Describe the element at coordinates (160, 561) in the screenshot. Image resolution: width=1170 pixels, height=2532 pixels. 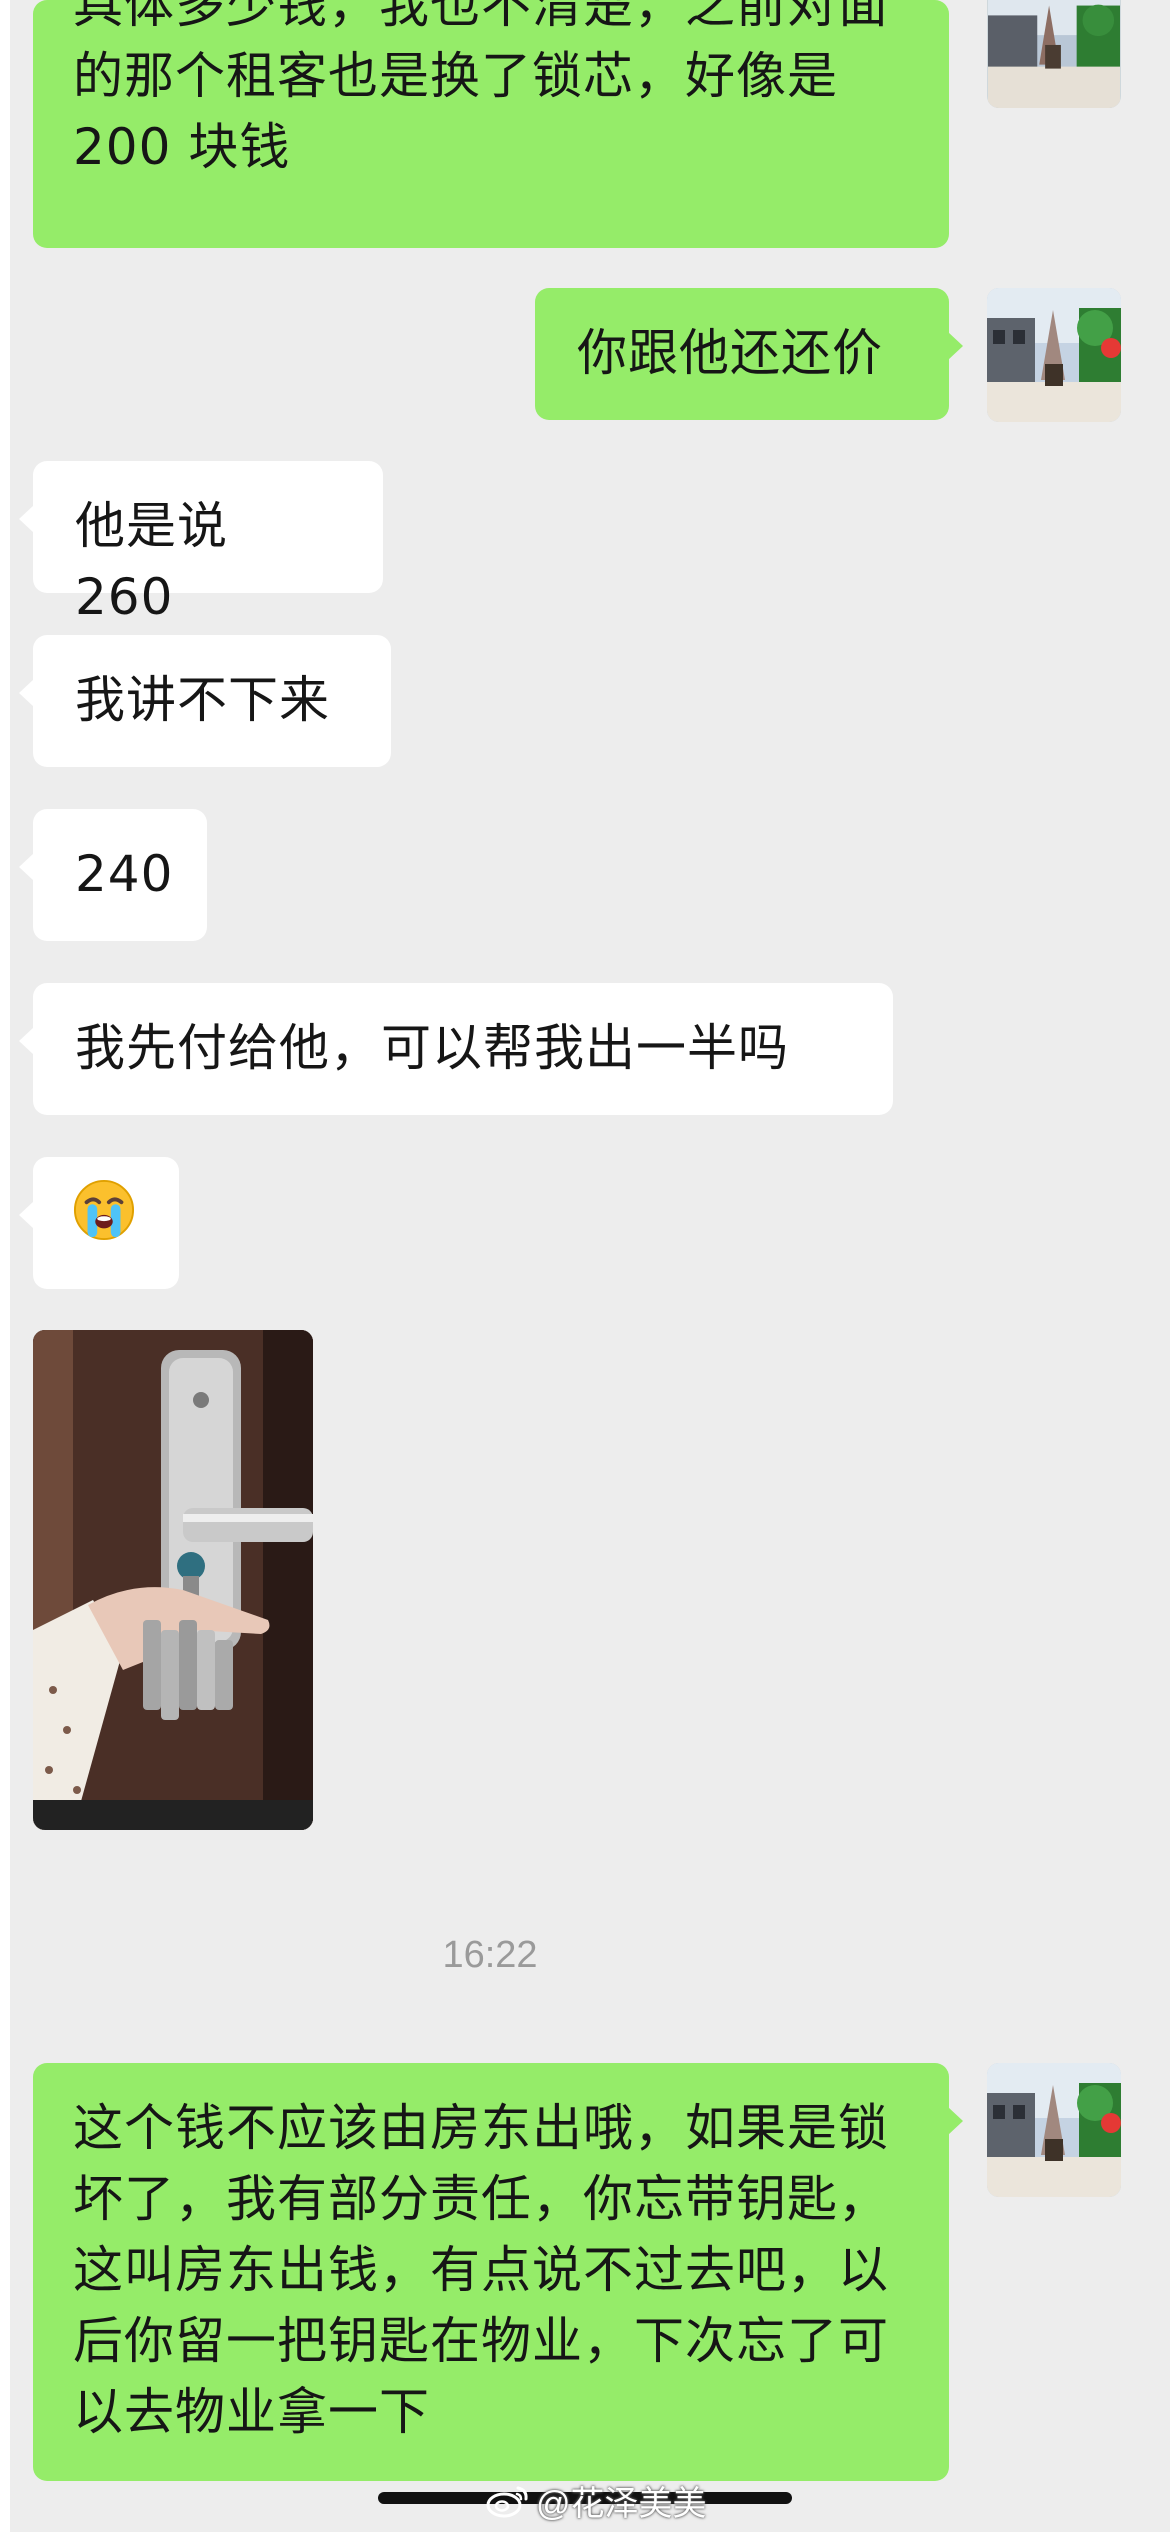
I see `message-text: 他是说 260` at that location.